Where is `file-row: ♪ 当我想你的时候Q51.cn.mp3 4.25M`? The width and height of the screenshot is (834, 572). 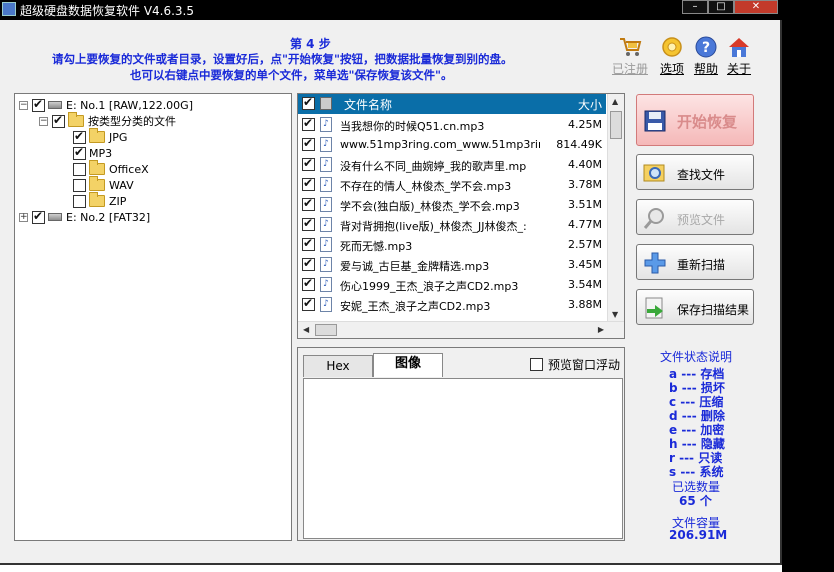 file-row: ♪ 当我想你的时候Q51.cn.mp3 4.25M is located at coordinates (452, 125).